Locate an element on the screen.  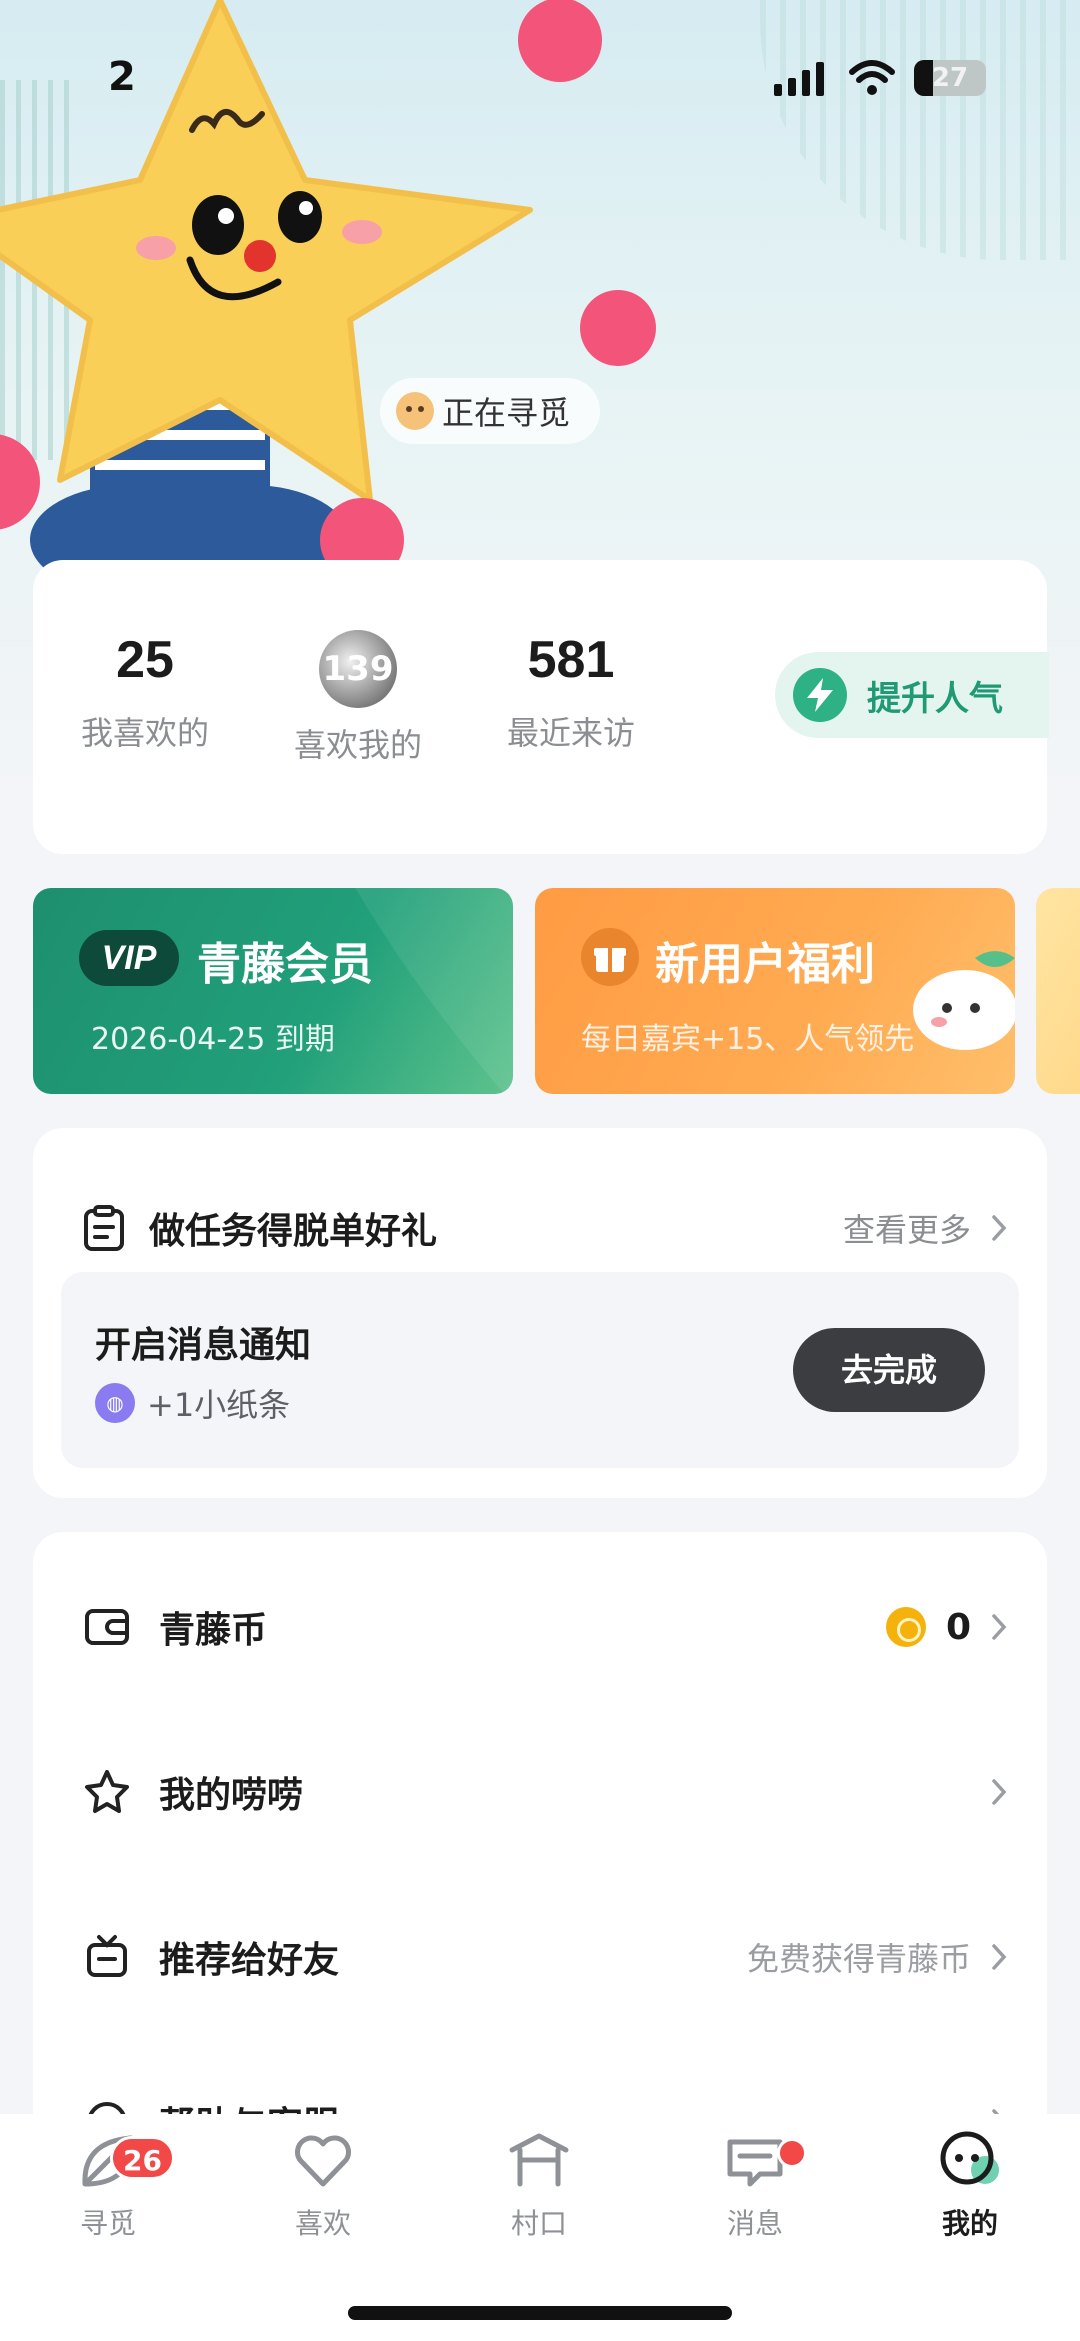
stat-liked-value: 25 is located at coordinates (145, 660).